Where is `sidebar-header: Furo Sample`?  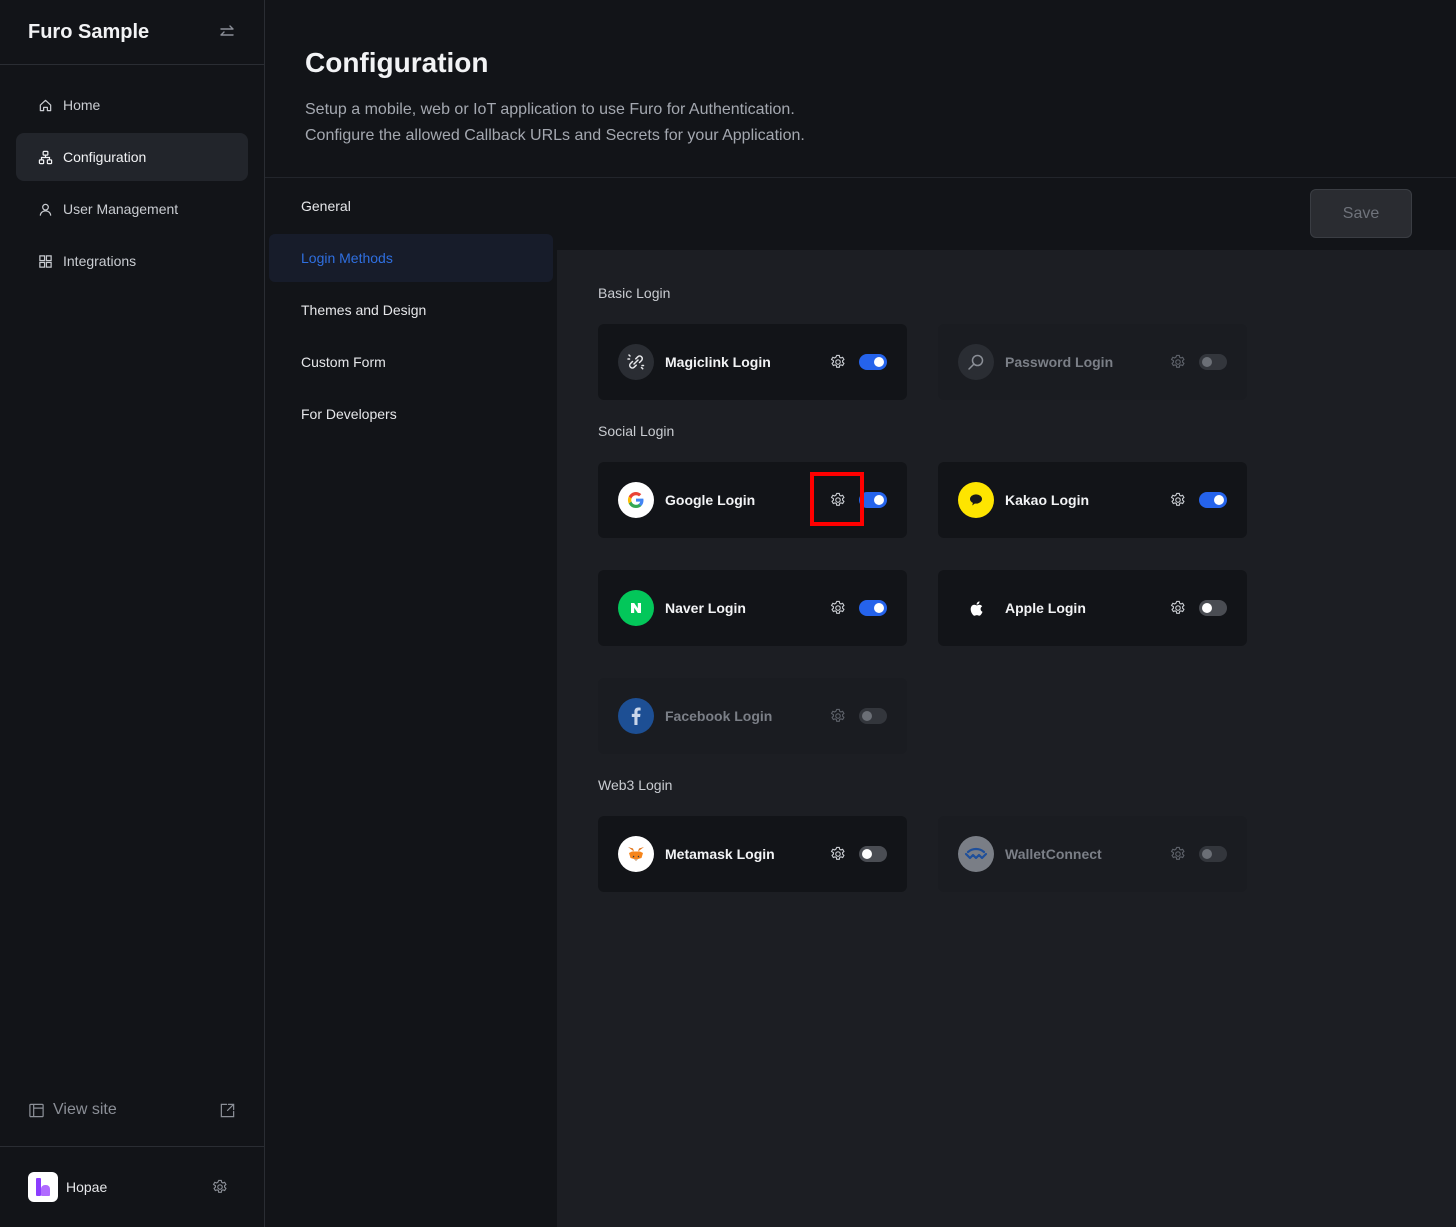
sidebar-header: Furo Sample is located at coordinates (132, 32).